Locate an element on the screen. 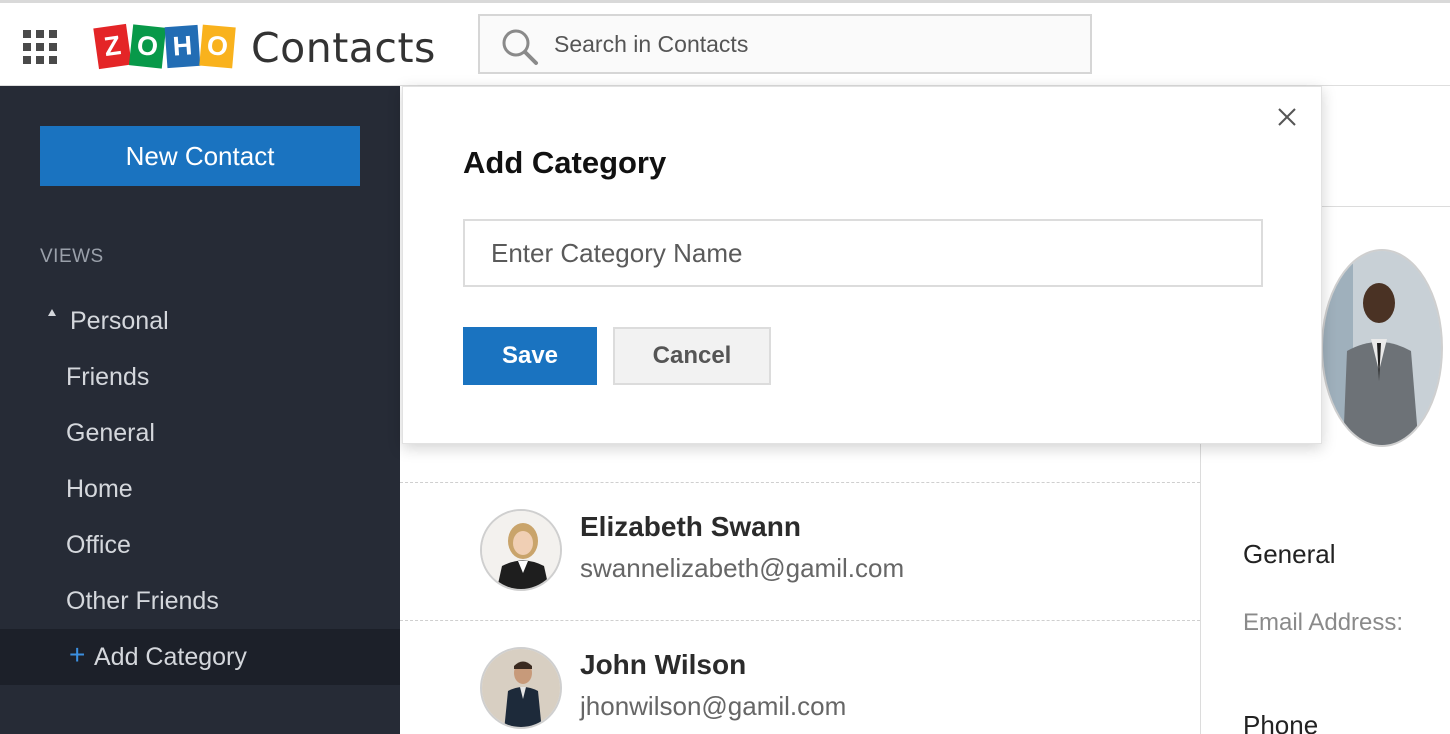 The width and height of the screenshot is (1450, 734). zoho-logo: Z O H O is located at coordinates (164, 46).